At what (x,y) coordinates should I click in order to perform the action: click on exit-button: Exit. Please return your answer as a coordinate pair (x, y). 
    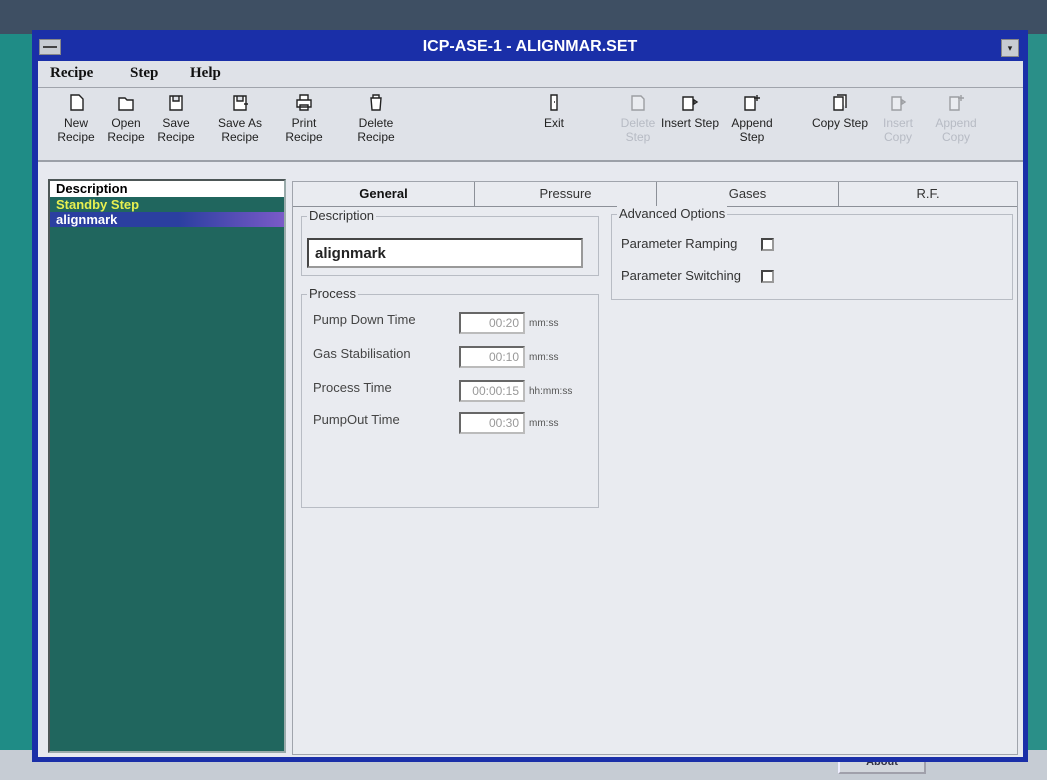
    Looking at the image, I should click on (554, 111).